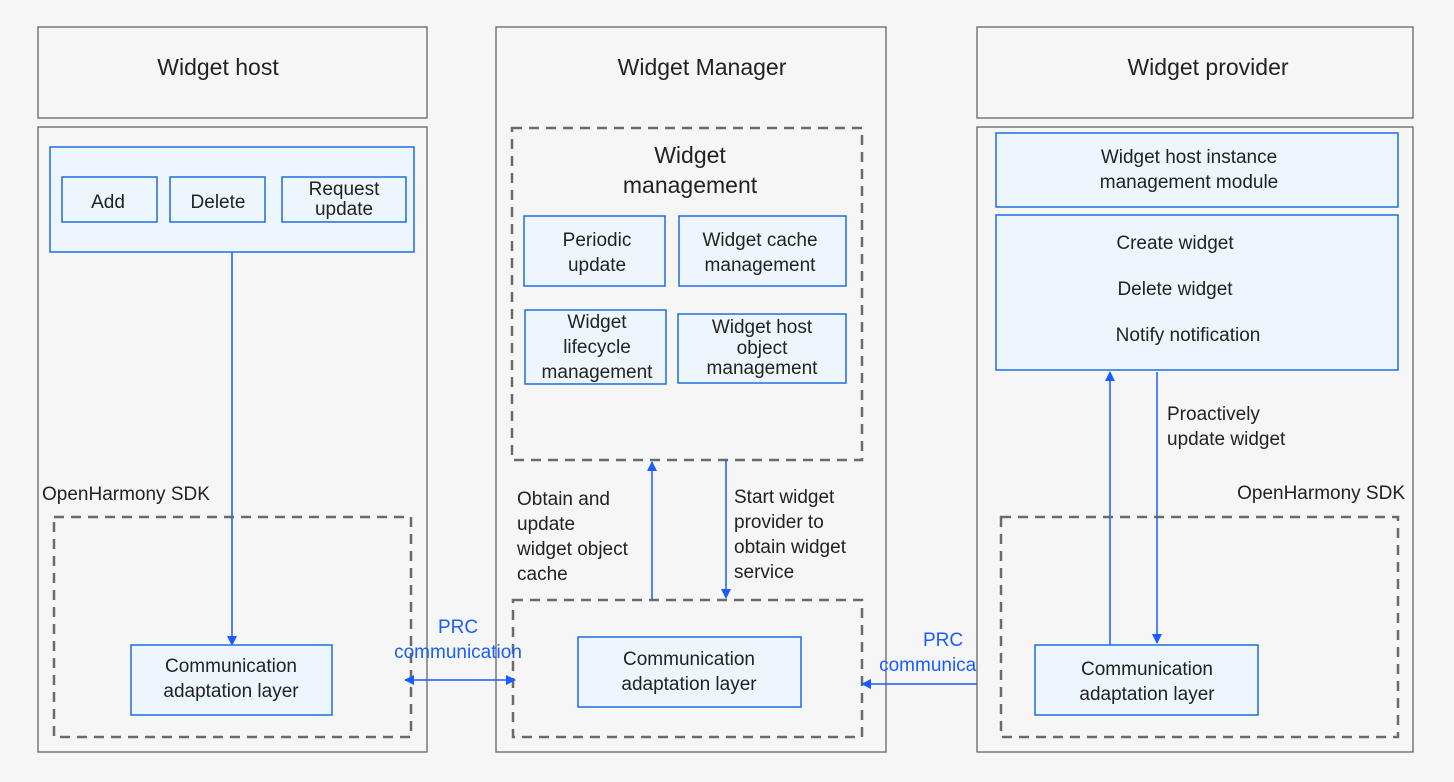 Image resolution: width=1454 pixels, height=782 pixels. I want to click on rpc-label-2: PRC, so click(943, 640).